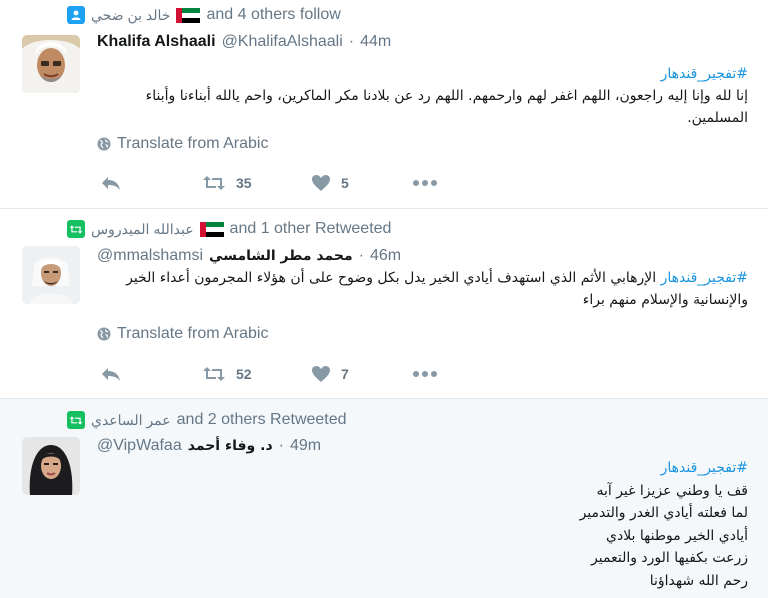 The height and width of the screenshot is (598, 768). What do you see at coordinates (311, 229) in the screenshot?
I see `context-text: and 1 other Retweeted` at bounding box center [311, 229].